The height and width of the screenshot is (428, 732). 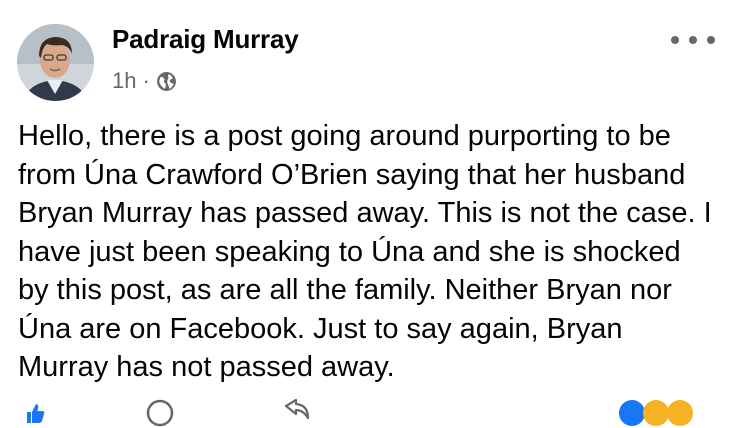 I want to click on share-icon, so click(x=297, y=409).